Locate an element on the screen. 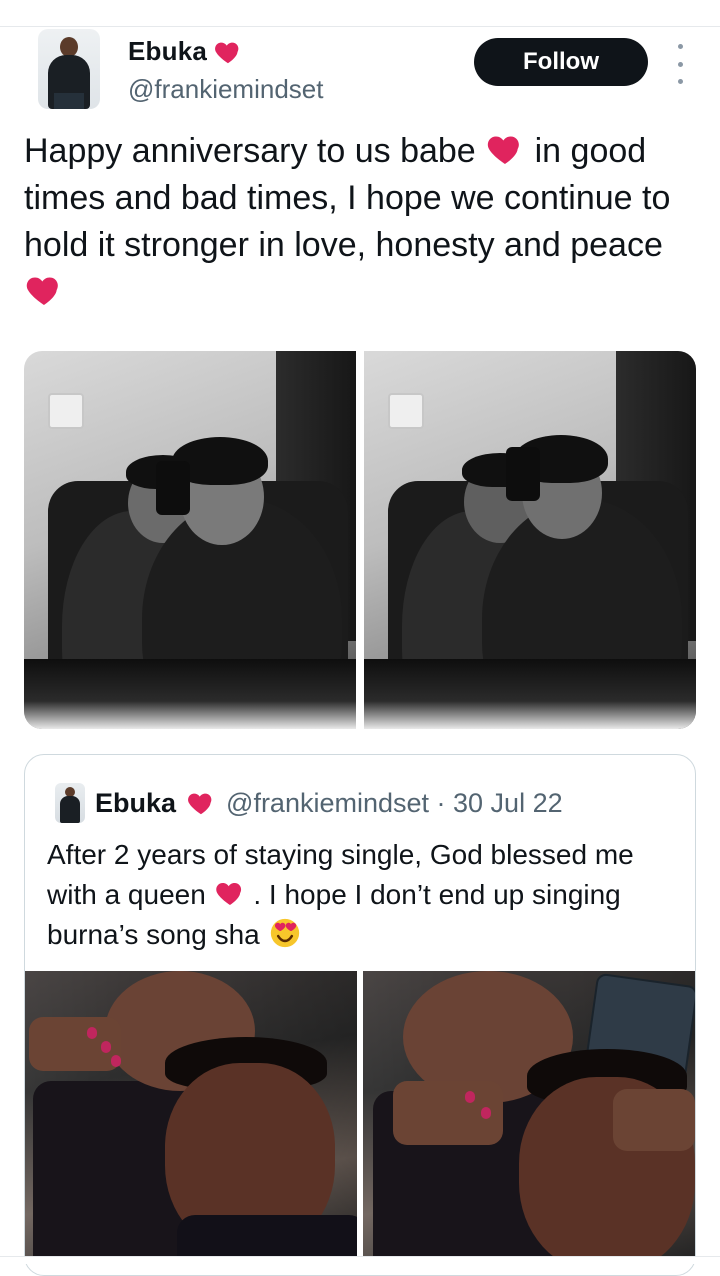  tweet-text-part-1: Happy anniversary to us babe is located at coordinates (250, 151).